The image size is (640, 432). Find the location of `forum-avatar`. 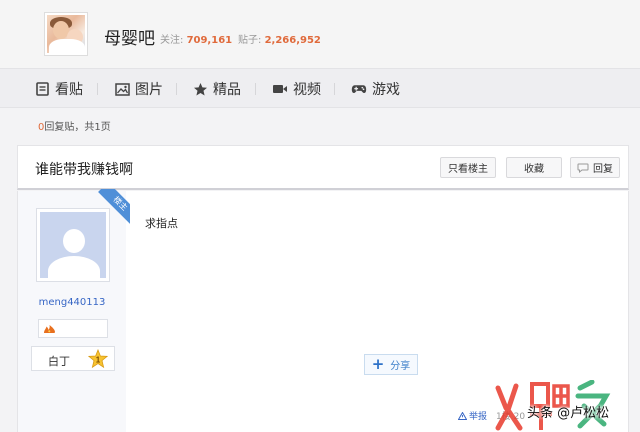

forum-avatar is located at coordinates (66, 34).